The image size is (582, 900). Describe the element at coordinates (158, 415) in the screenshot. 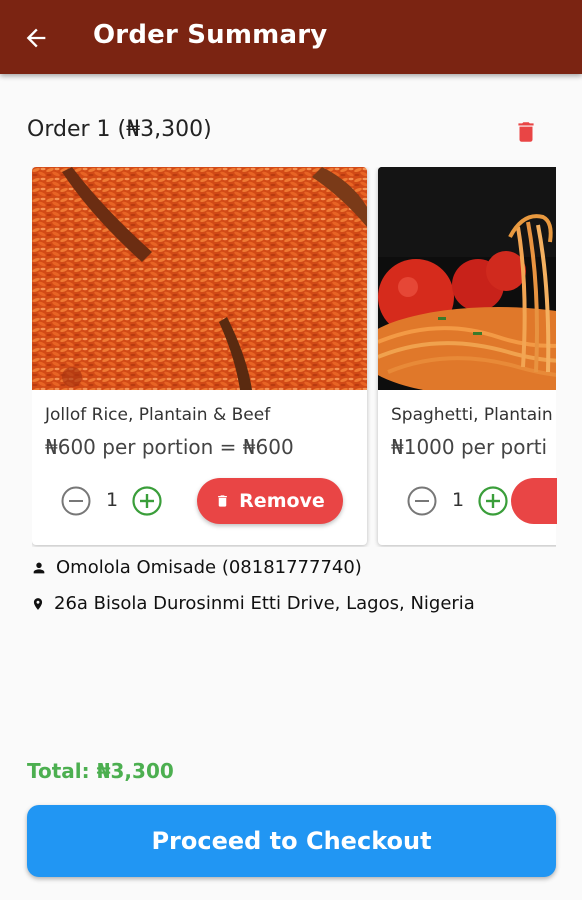

I see `item-name: Jollof Rice, Plantain & Beef` at that location.